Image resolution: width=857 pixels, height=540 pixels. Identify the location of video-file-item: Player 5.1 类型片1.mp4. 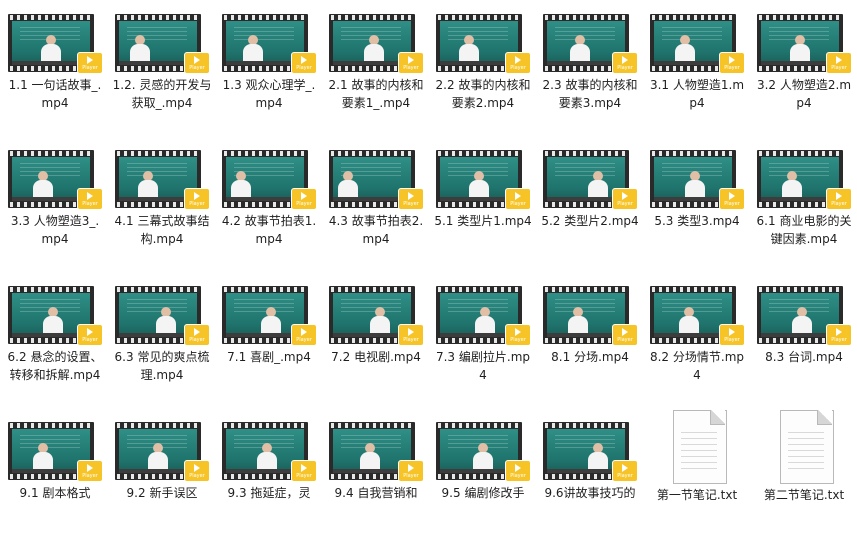
(483, 202).